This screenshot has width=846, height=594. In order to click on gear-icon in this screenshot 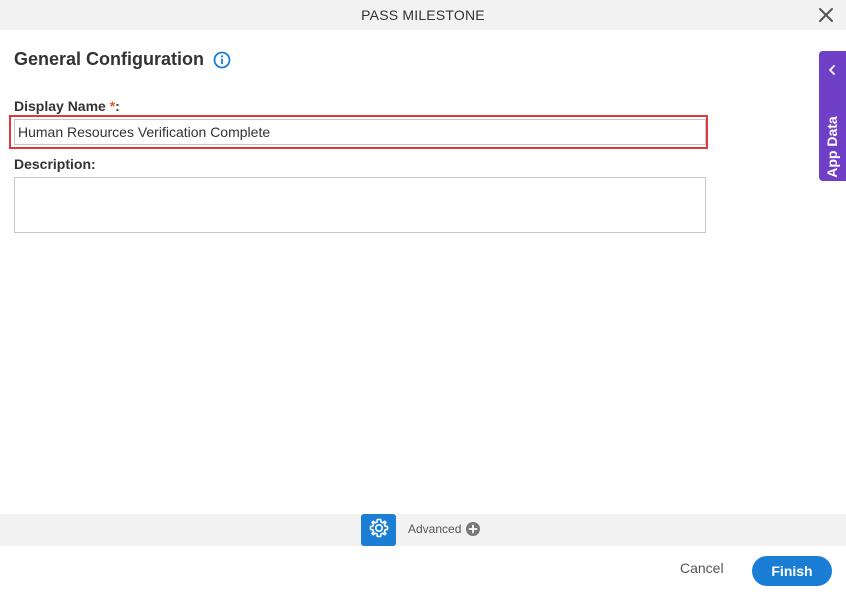, I will do `click(379, 530)`.